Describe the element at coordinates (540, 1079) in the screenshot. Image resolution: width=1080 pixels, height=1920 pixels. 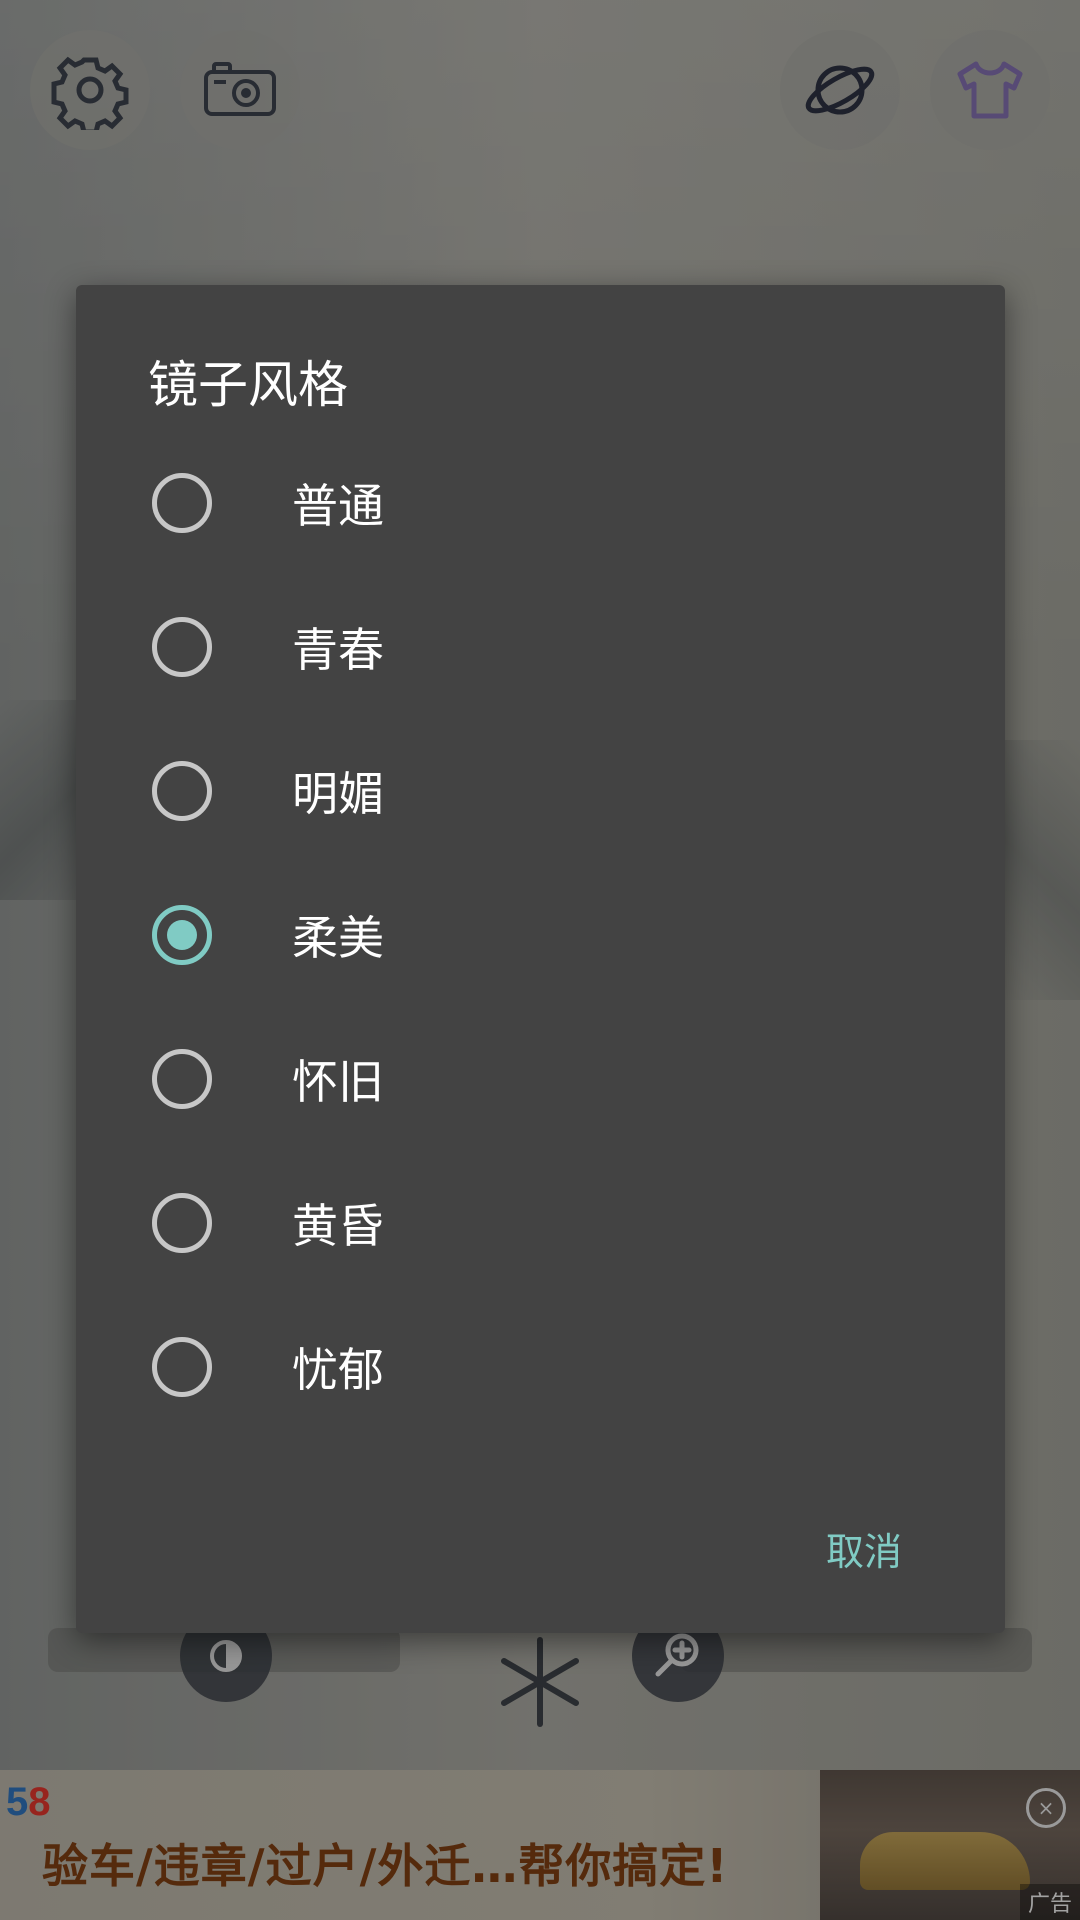
I see `option-nostalgic: 怀旧` at that location.